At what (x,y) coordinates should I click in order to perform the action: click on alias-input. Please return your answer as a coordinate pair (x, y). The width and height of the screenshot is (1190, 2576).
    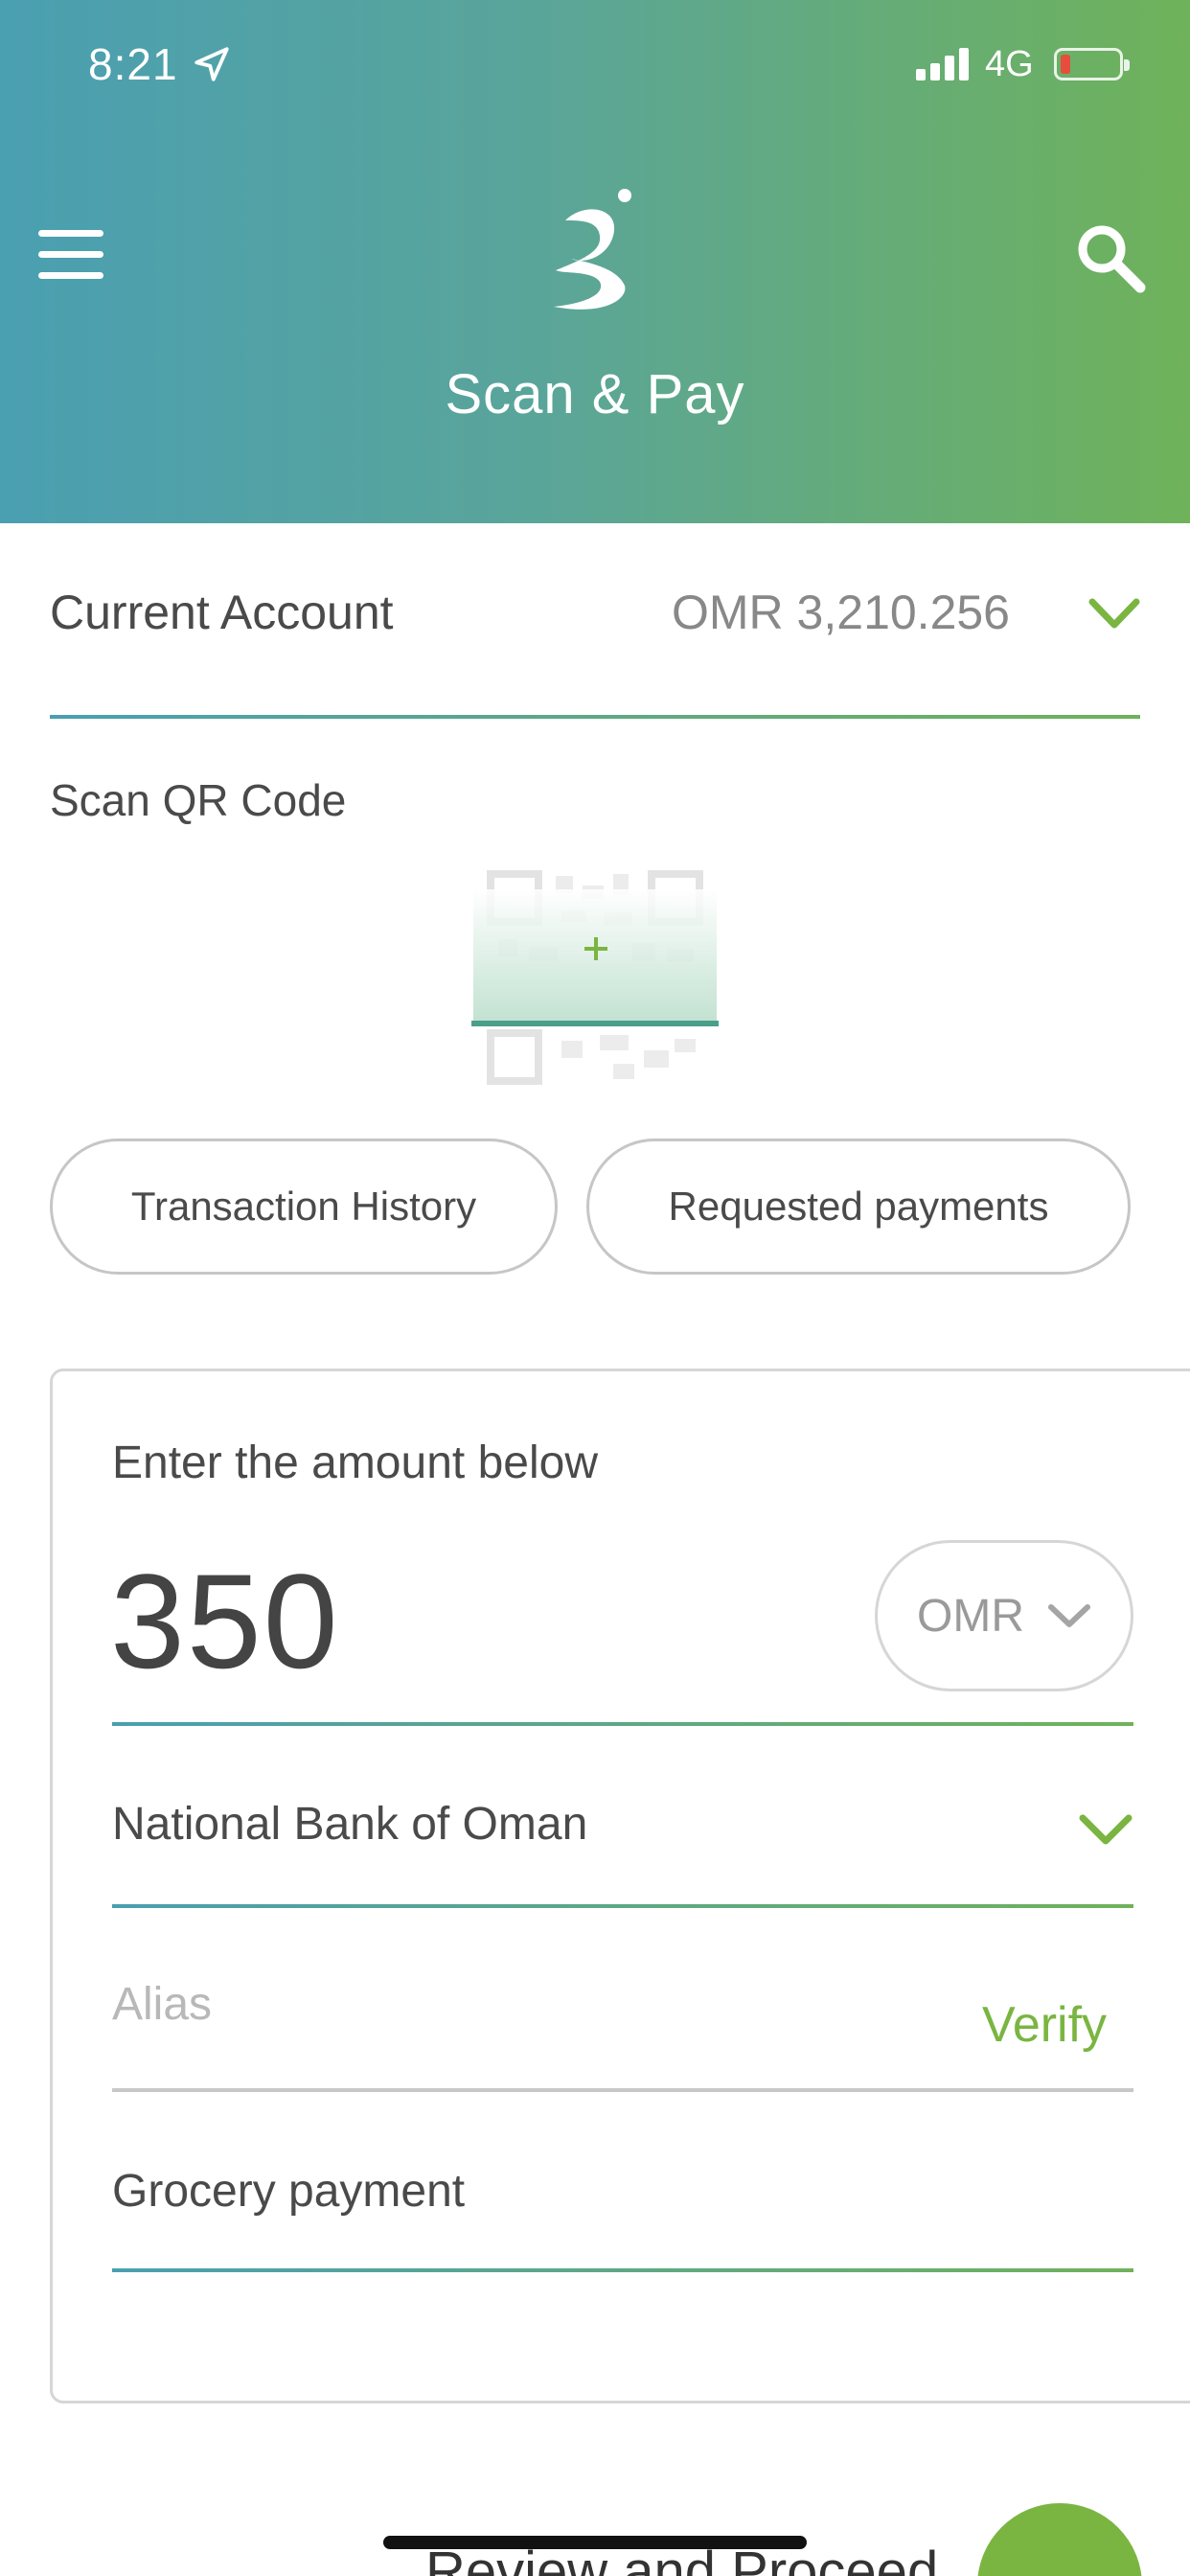
    Looking at the image, I should click on (496, 2004).